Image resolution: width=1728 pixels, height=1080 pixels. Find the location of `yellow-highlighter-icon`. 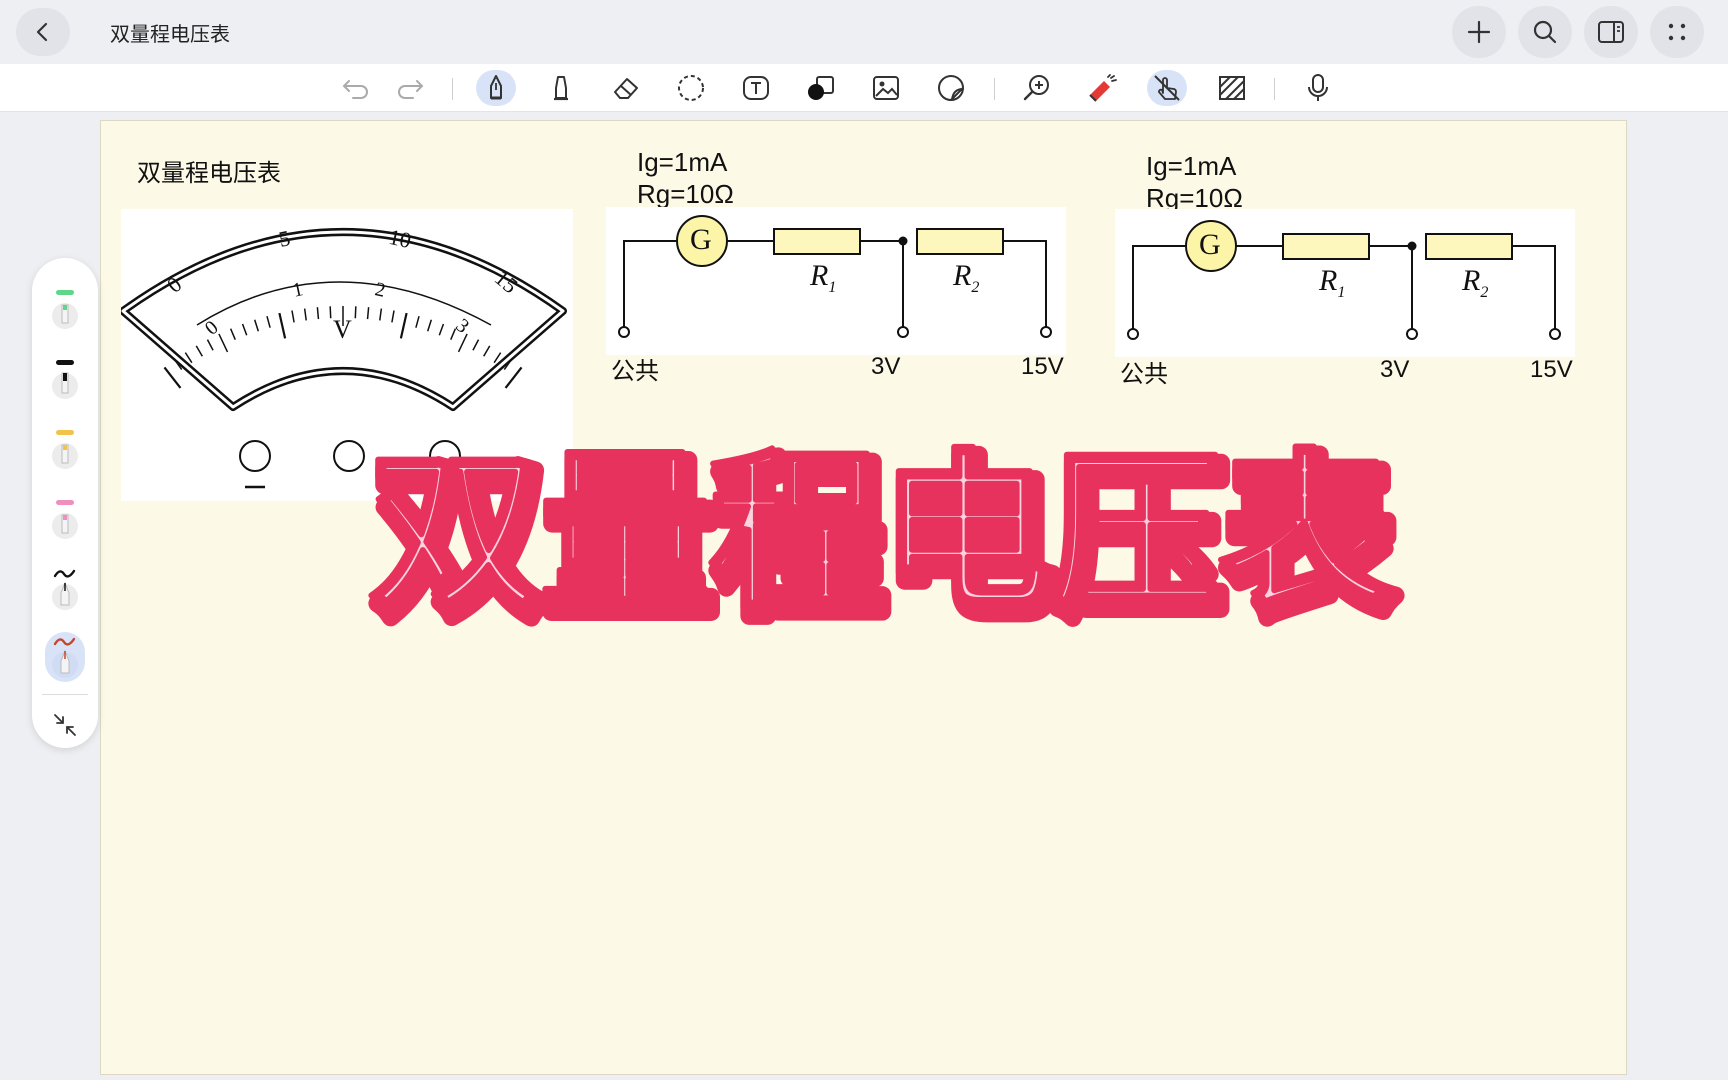

yellow-highlighter-icon is located at coordinates (65, 449).